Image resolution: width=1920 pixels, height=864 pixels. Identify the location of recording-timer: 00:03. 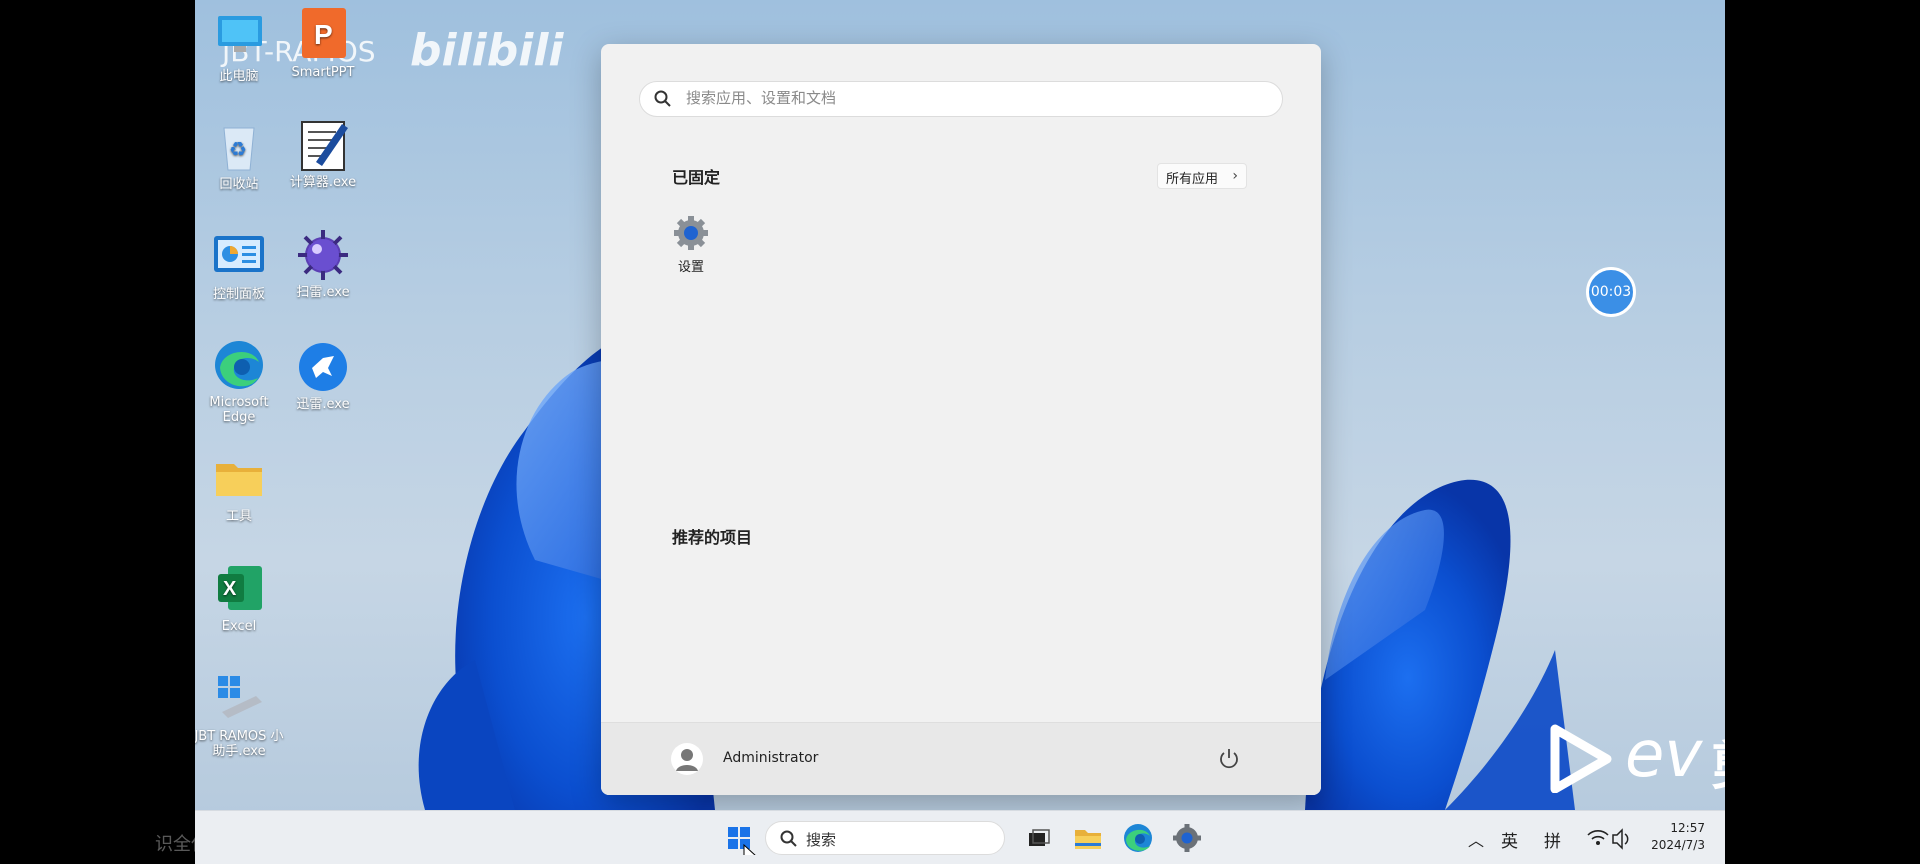
(1611, 292).